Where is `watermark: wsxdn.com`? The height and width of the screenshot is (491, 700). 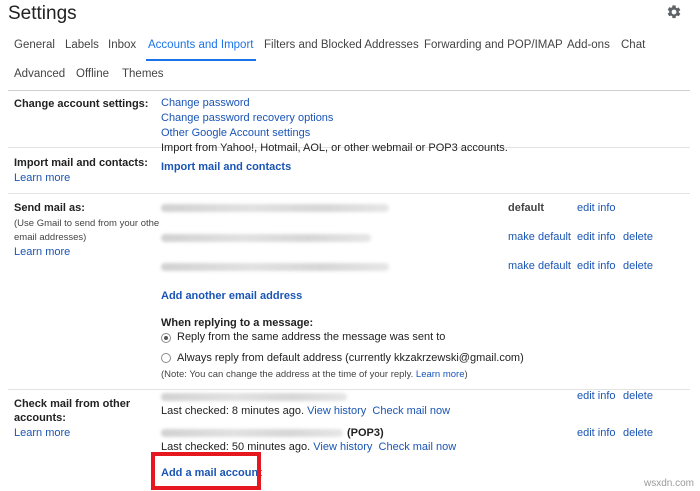 watermark: wsxdn.com is located at coordinates (668, 483).